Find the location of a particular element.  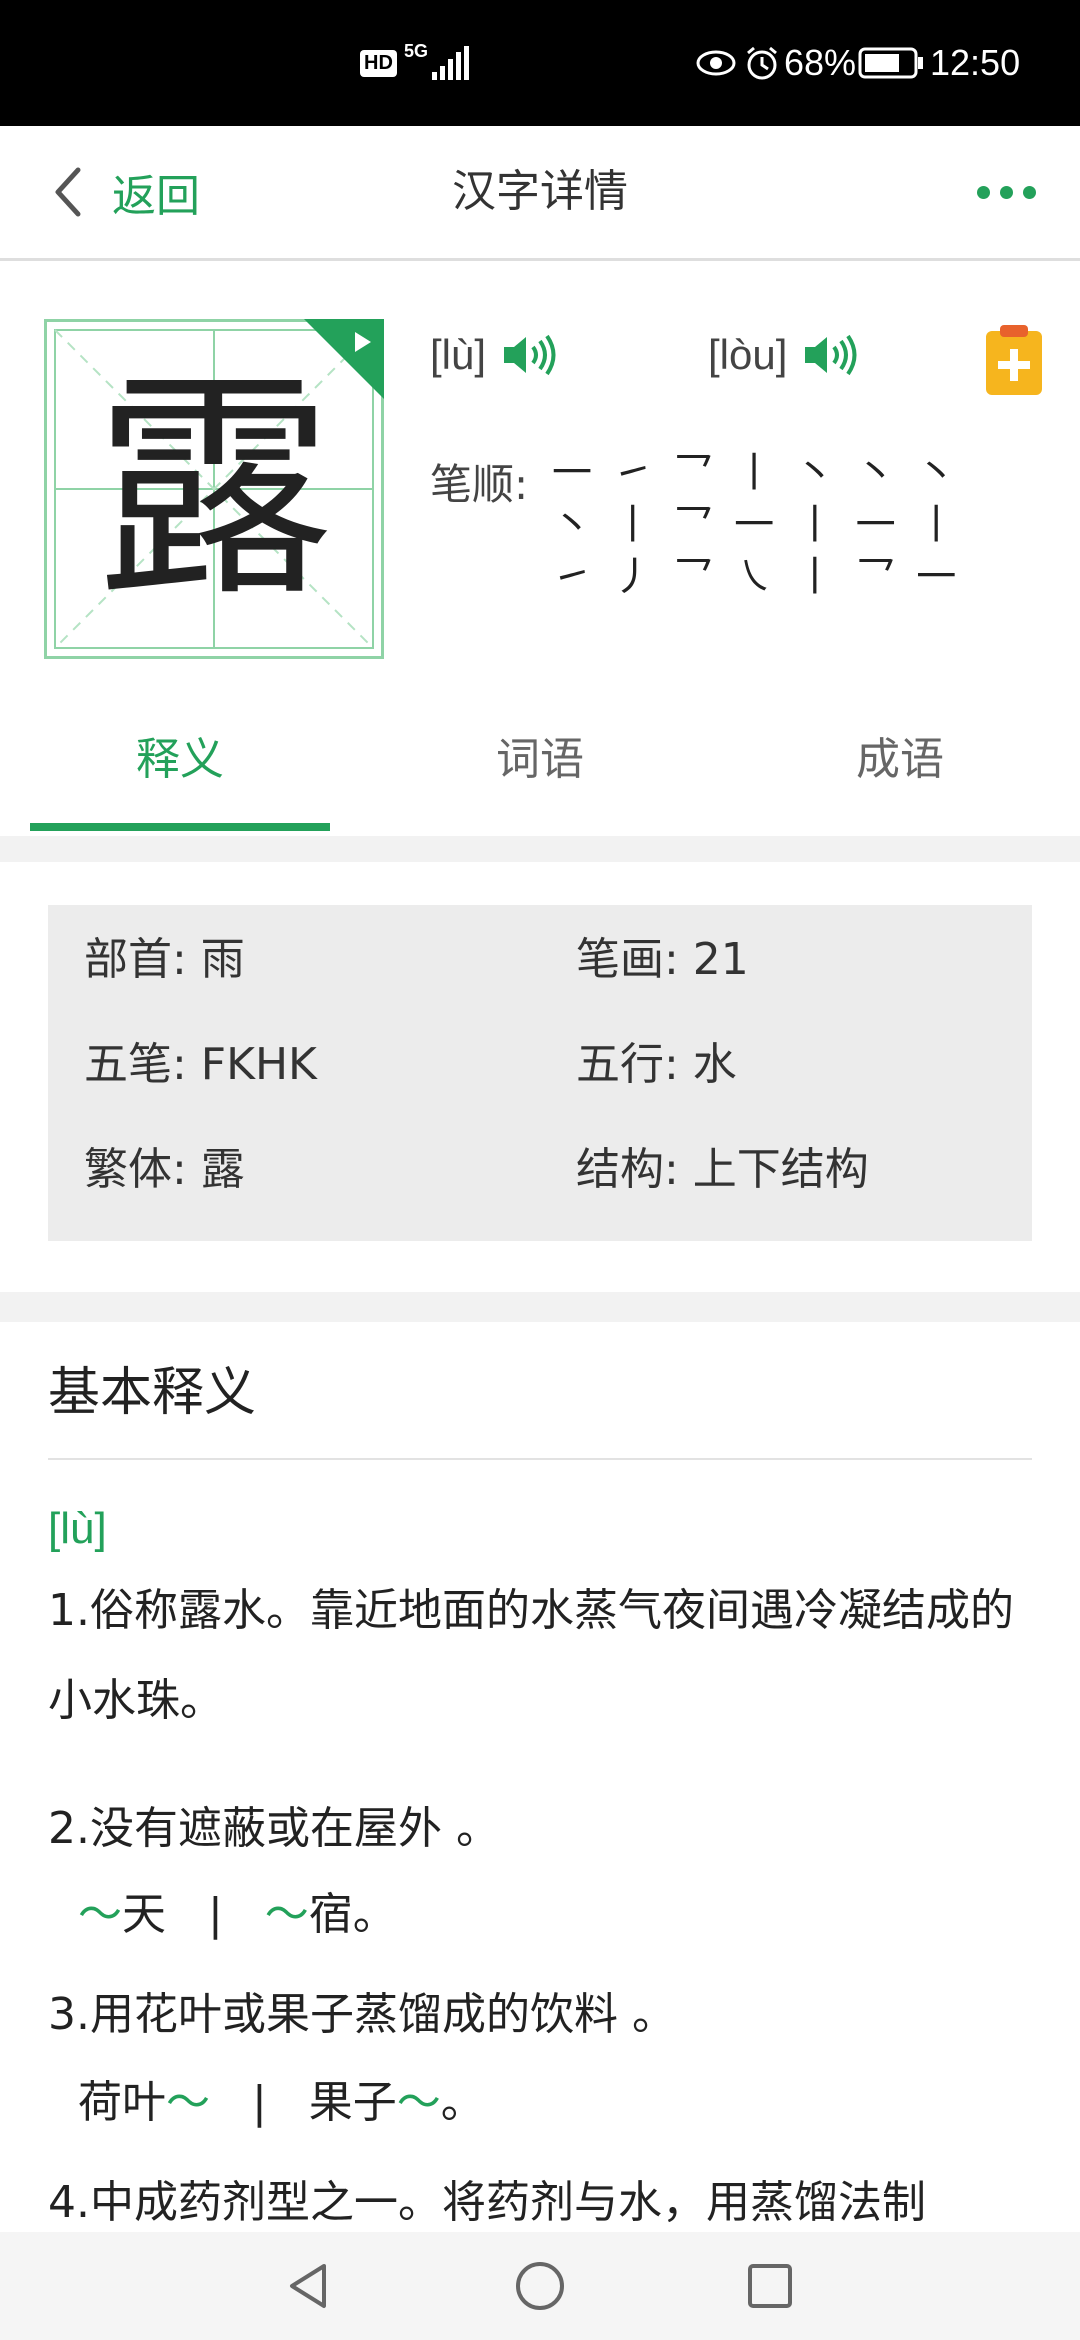

5g-label: 5G is located at coordinates (416, 50).